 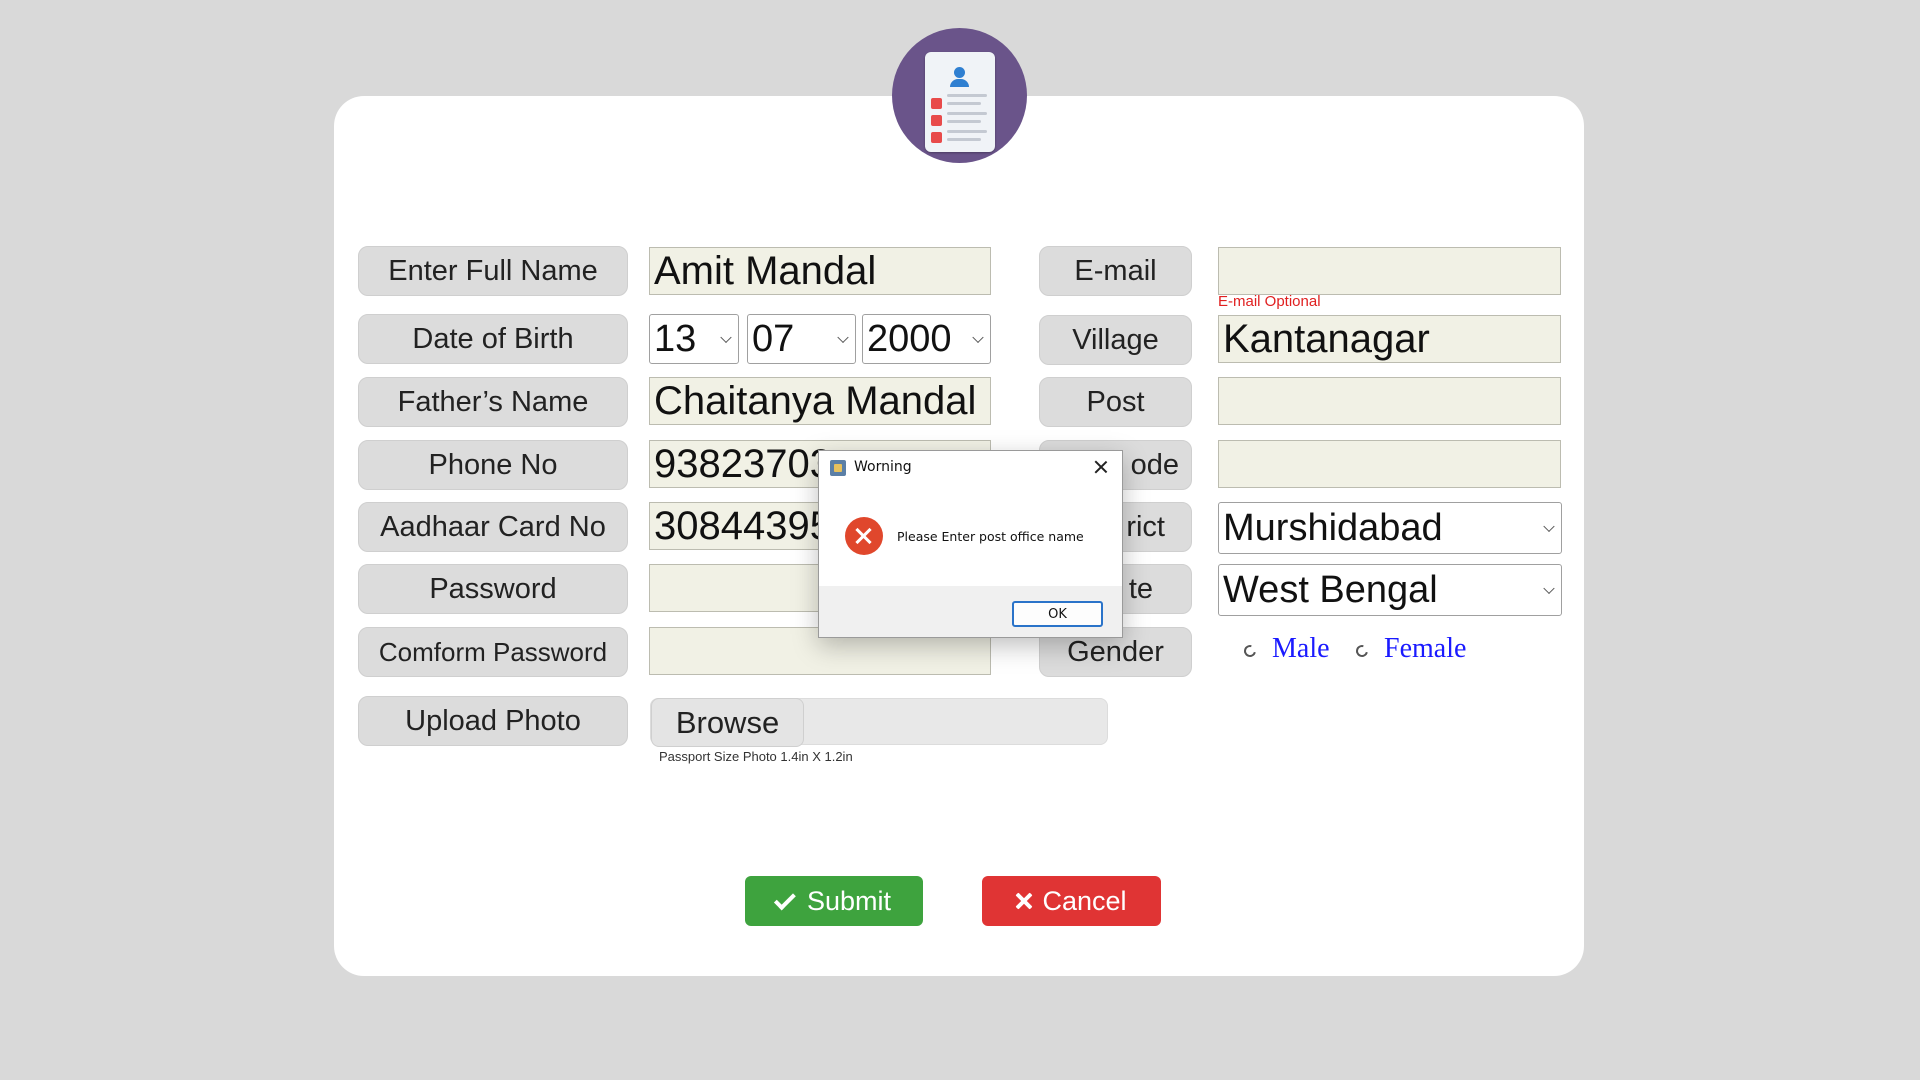 What do you see at coordinates (493, 652) in the screenshot?
I see `confirm-password-label: Comform Password` at bounding box center [493, 652].